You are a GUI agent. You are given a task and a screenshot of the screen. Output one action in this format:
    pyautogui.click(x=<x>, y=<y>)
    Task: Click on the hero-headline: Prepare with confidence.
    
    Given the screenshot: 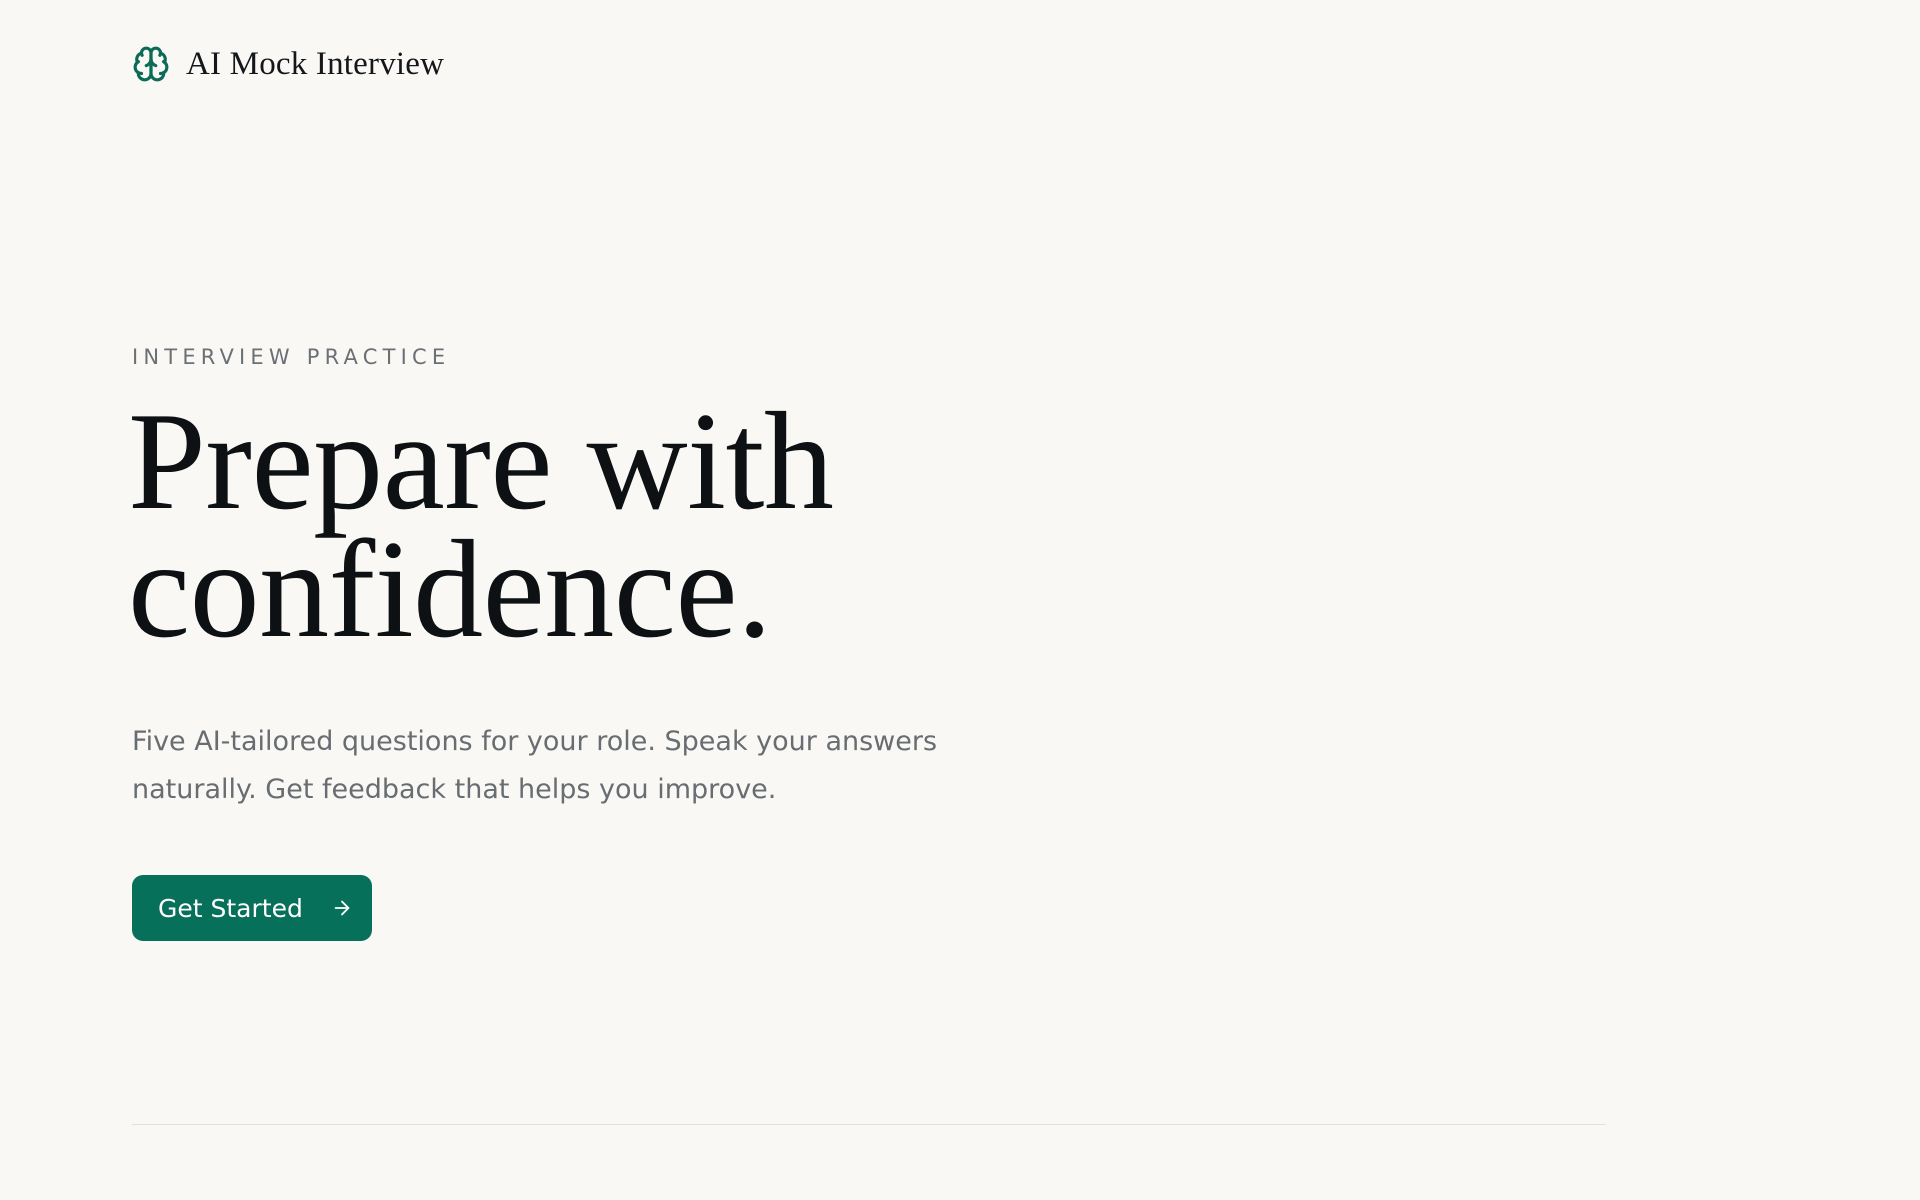 What is the action you would take?
    pyautogui.click(x=481, y=525)
    